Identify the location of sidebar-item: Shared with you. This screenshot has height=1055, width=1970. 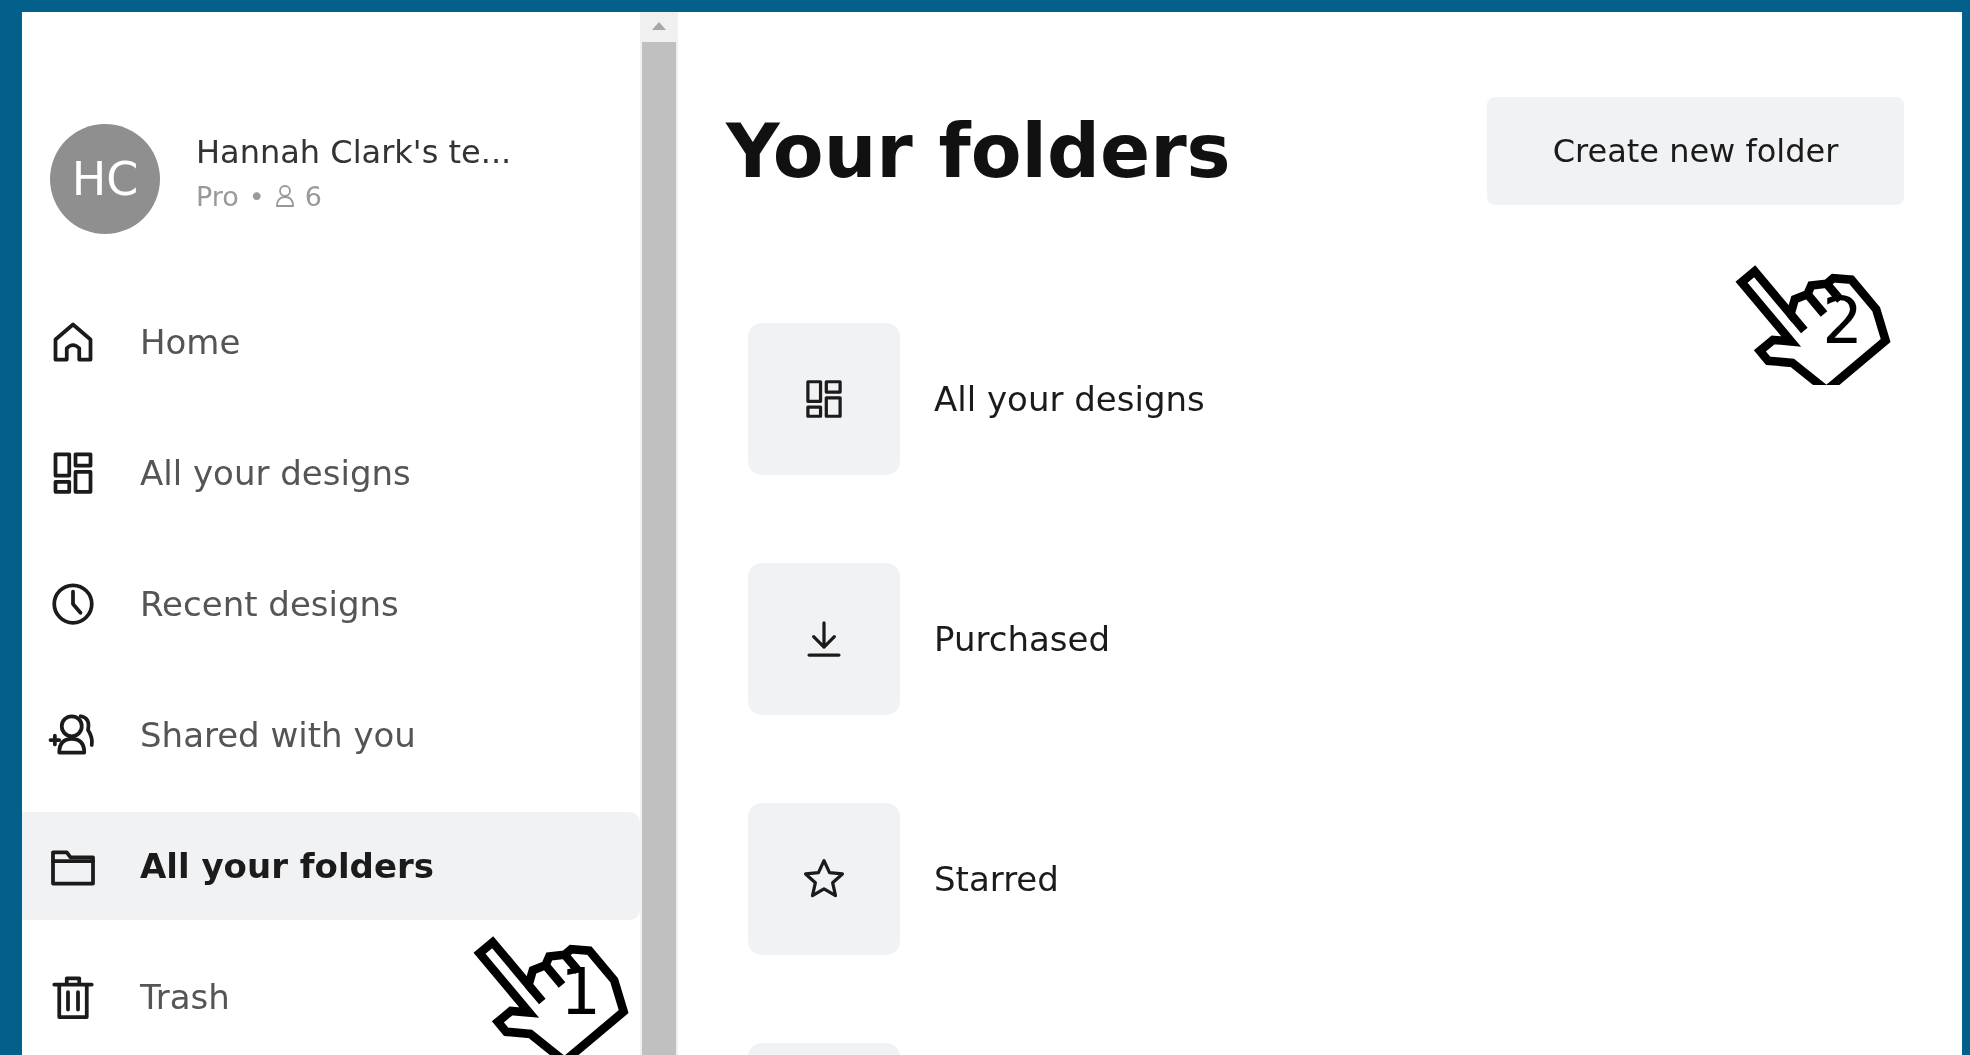
(219, 735).